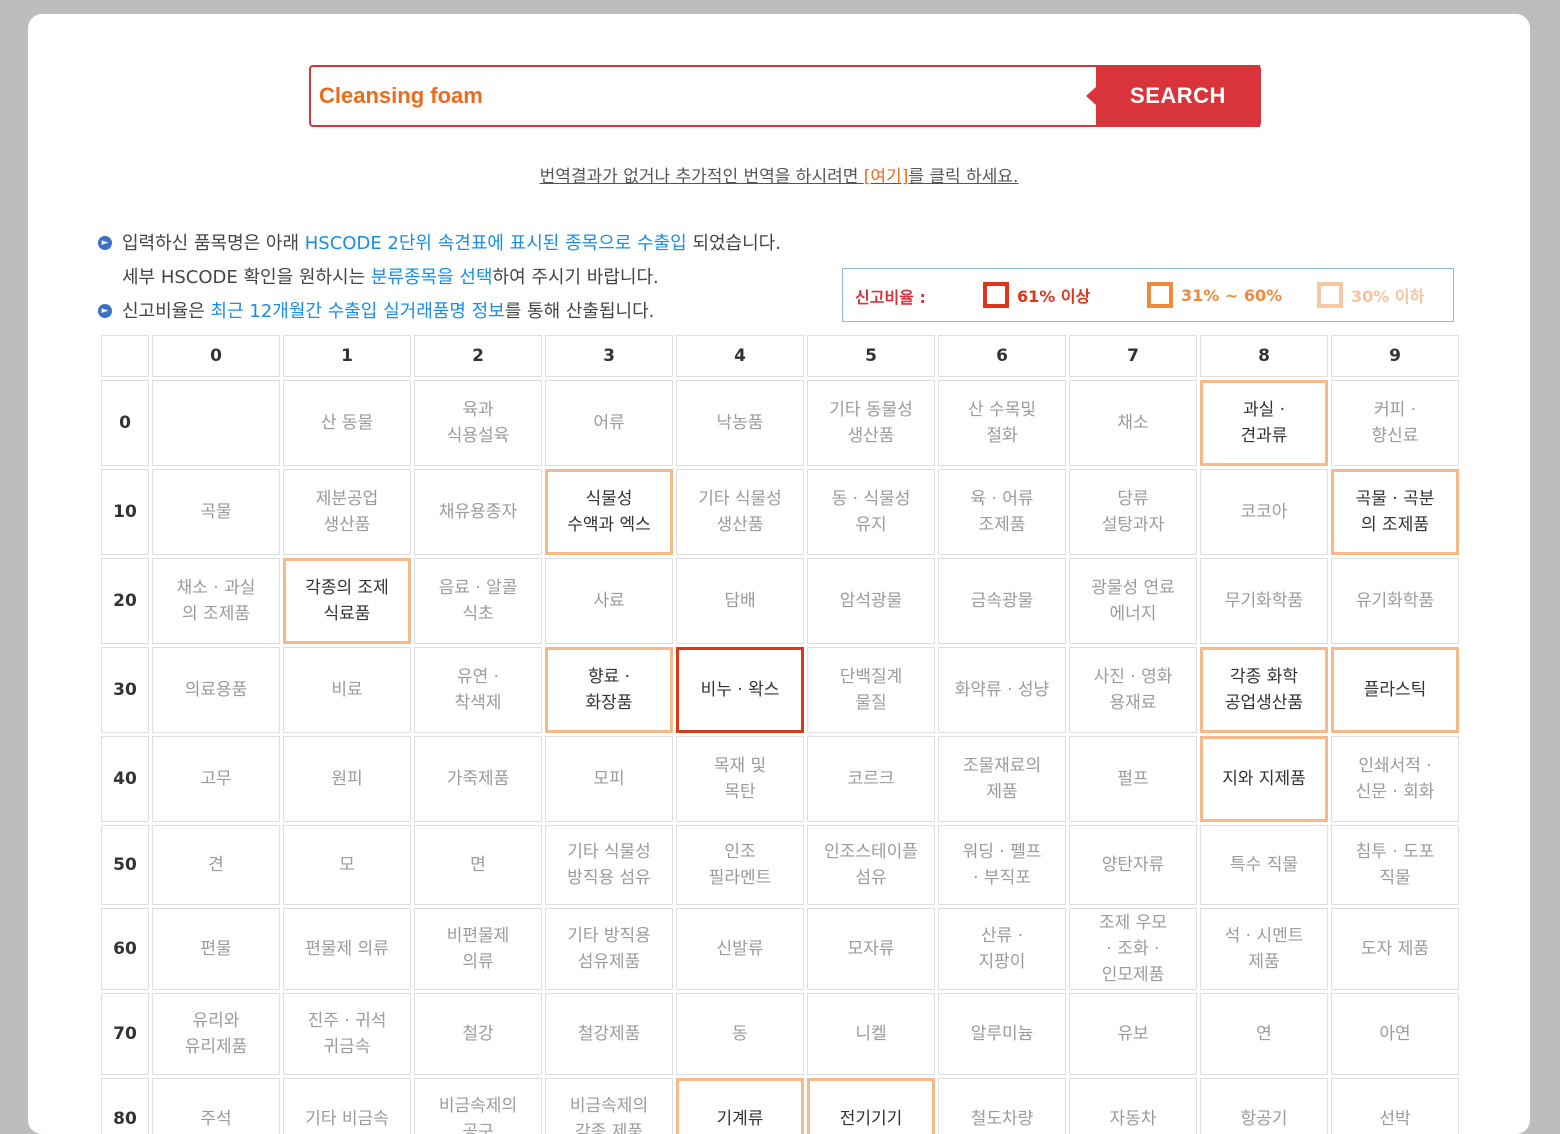  I want to click on row-header: 50, so click(125, 865).